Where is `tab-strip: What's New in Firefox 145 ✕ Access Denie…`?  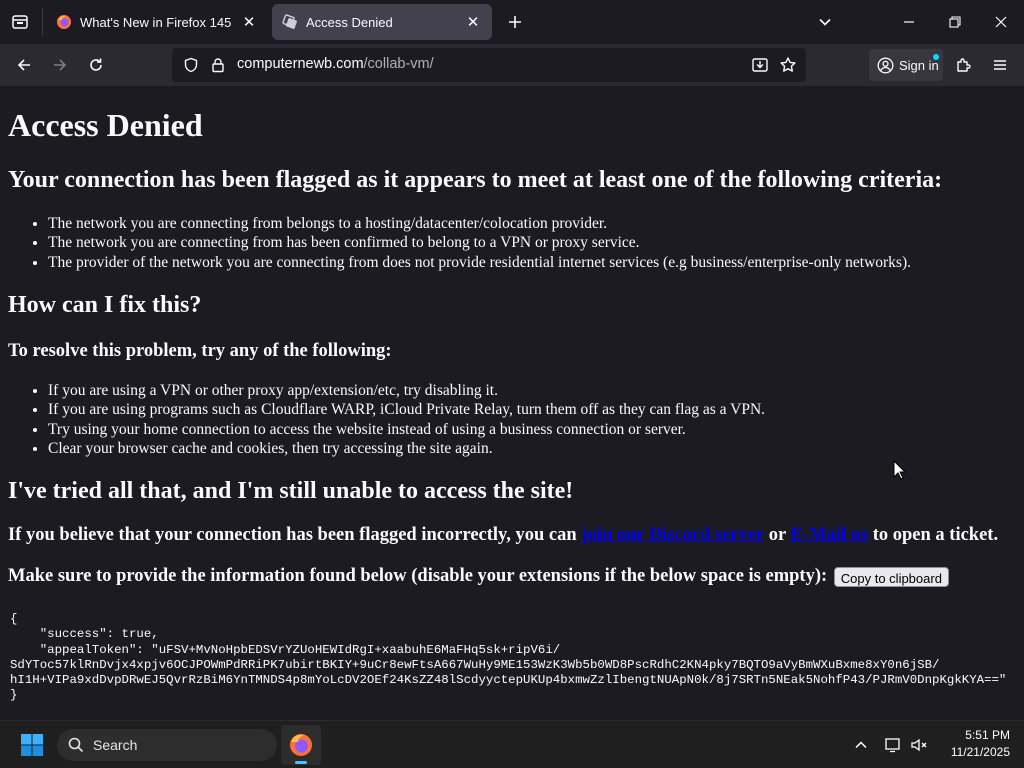 tab-strip: What's New in Firefox 145 ✕ Access Denie… is located at coordinates (512, 22).